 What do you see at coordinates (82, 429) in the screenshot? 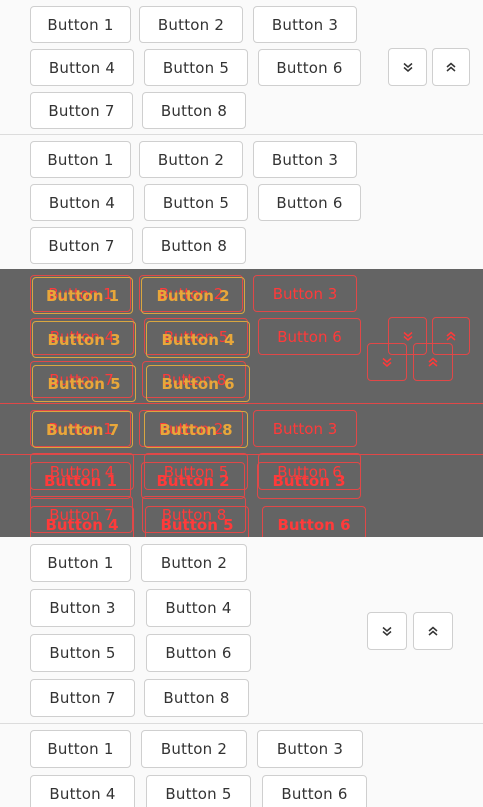
I see `ghost-button-7: Button 7` at bounding box center [82, 429].